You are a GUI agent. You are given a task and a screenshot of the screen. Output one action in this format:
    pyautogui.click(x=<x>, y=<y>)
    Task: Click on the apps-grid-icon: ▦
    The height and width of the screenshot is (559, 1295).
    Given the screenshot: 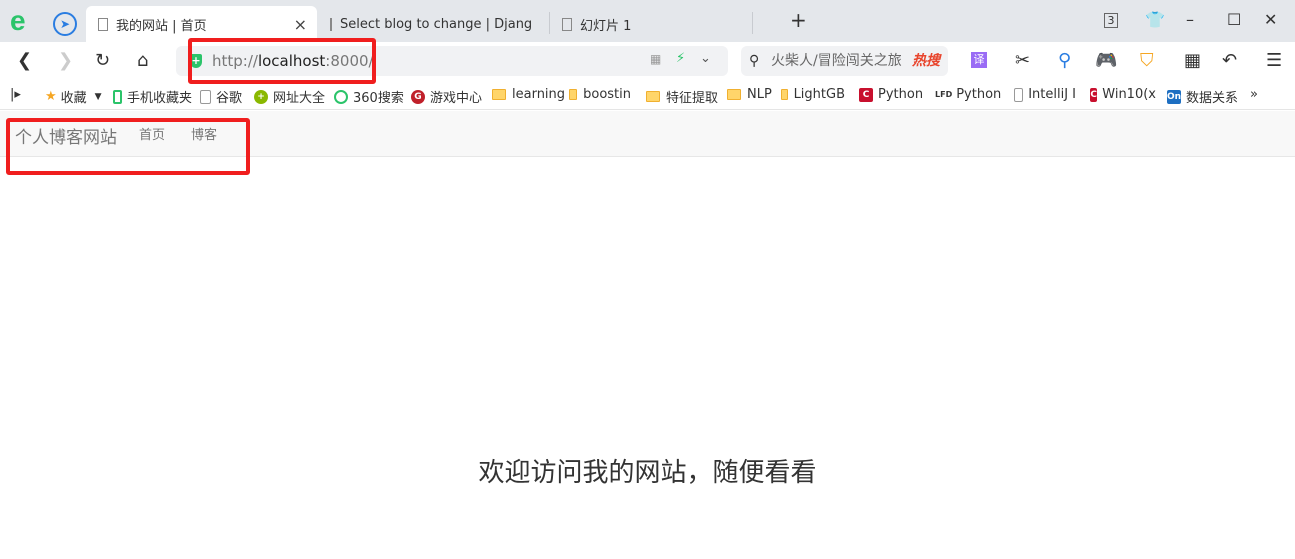 What is the action you would take?
    pyautogui.click(x=1192, y=60)
    